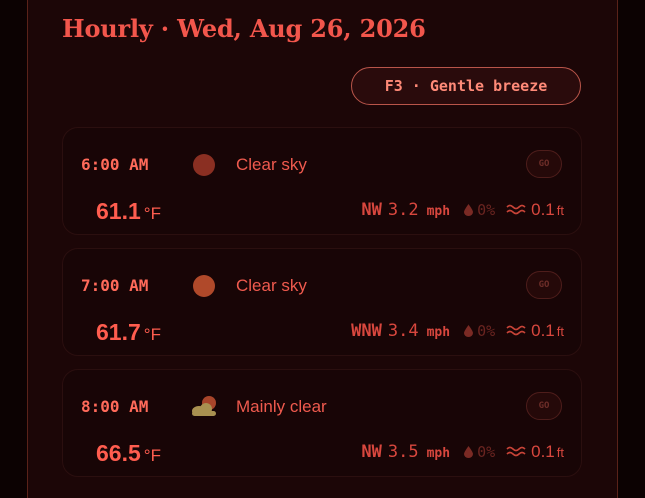  I want to click on temperature: 66.5 °F, so click(128, 453).